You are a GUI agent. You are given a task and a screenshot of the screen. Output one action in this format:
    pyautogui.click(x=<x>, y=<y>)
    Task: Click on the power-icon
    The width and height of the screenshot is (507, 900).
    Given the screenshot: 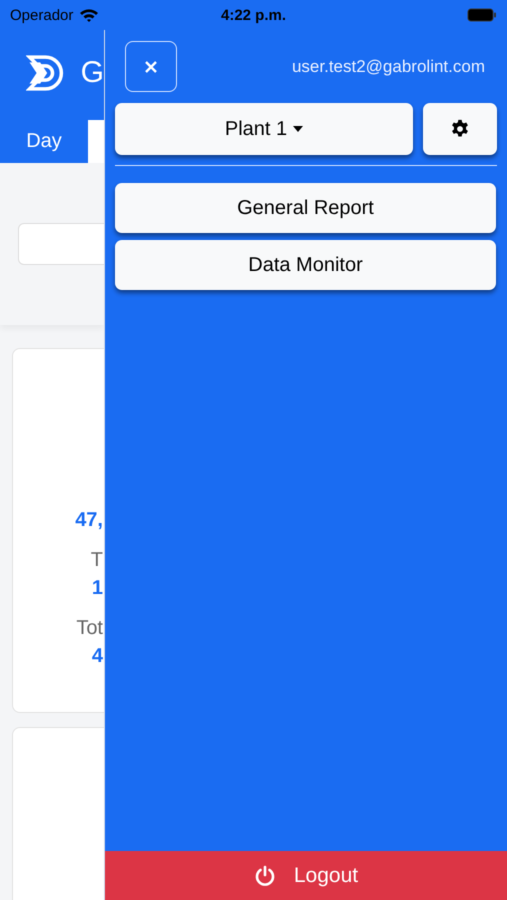 What is the action you would take?
    pyautogui.click(x=265, y=875)
    